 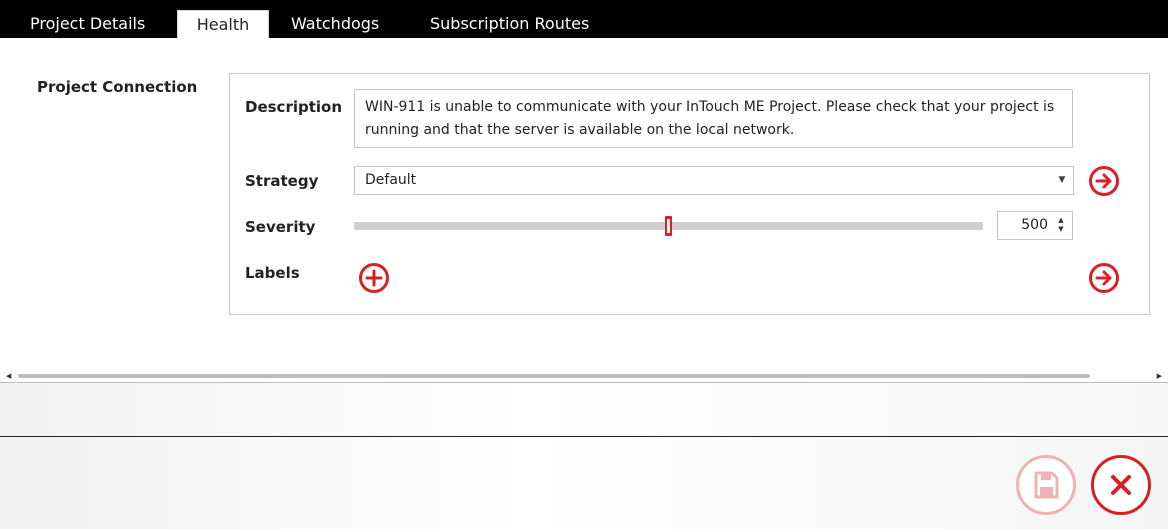 I want to click on labels-go-button, so click(x=1104, y=278).